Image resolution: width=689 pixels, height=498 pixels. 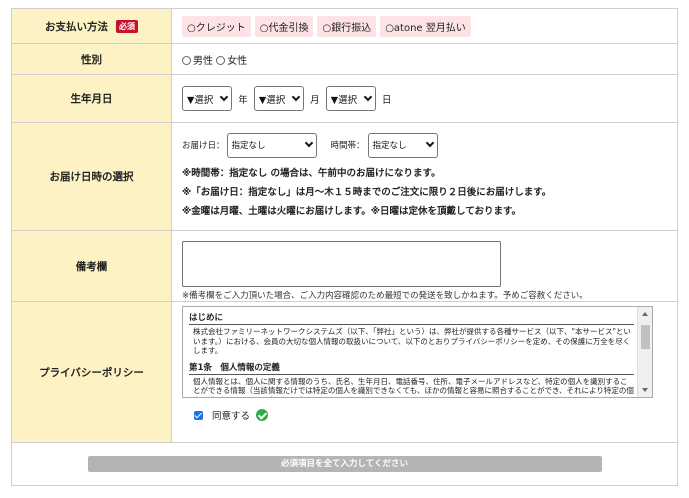 I want to click on delivery-time-value: 指定なし, so click(x=389, y=146).